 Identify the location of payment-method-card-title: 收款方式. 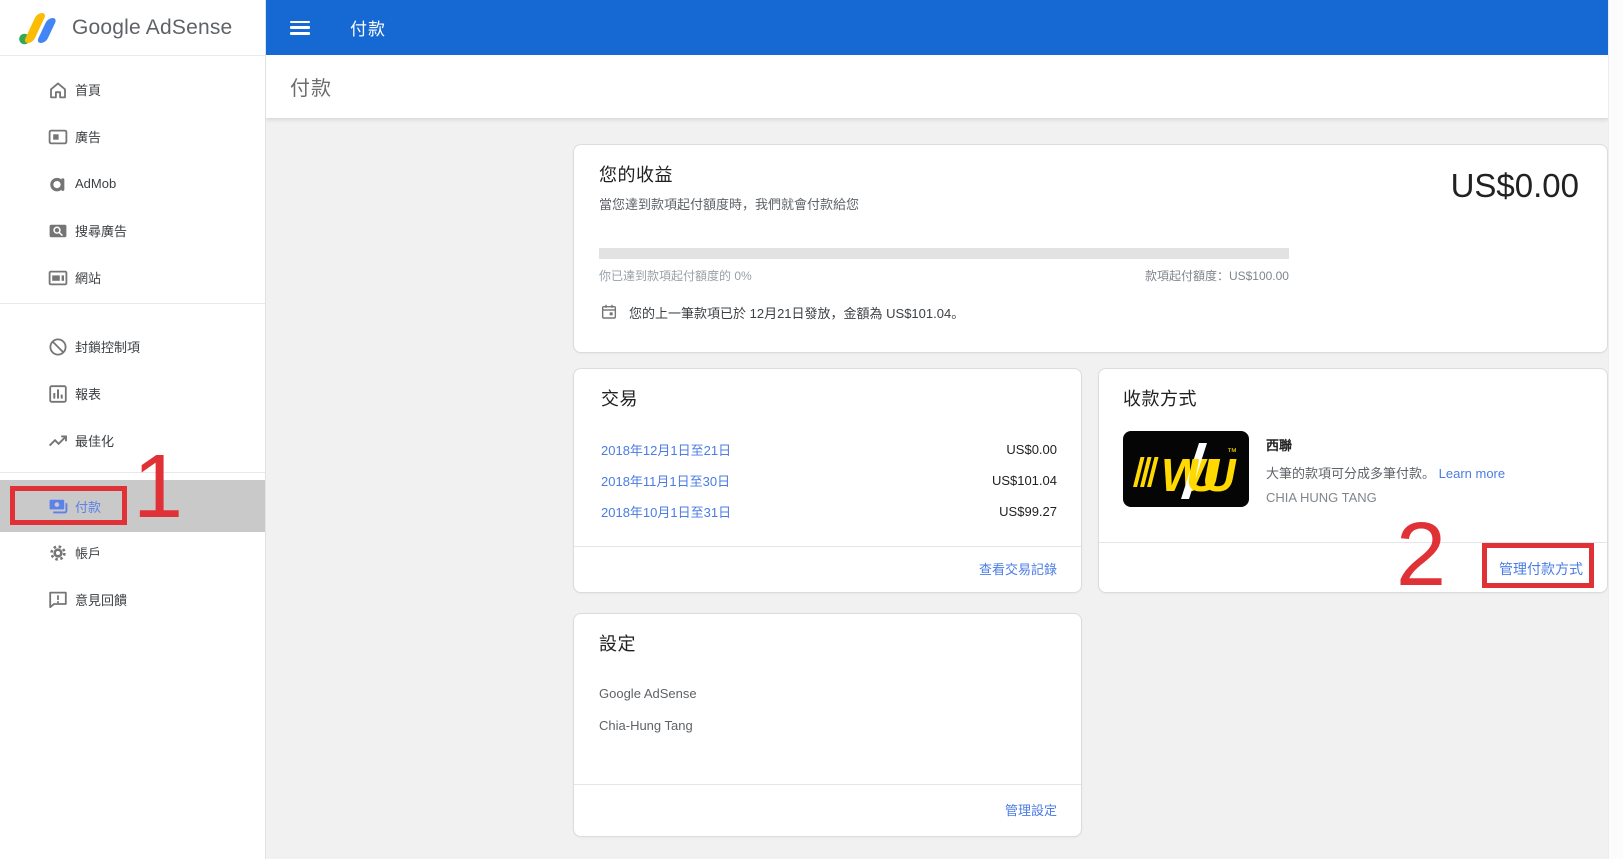
(1160, 399).